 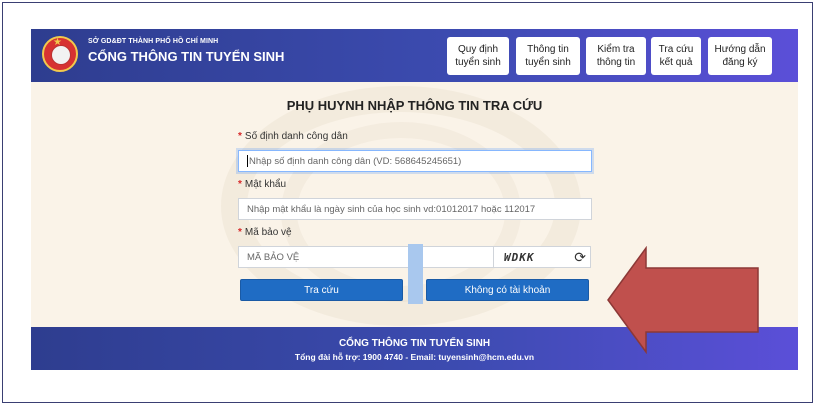 What do you see at coordinates (247, 161) in the screenshot?
I see `text-caret` at bounding box center [247, 161].